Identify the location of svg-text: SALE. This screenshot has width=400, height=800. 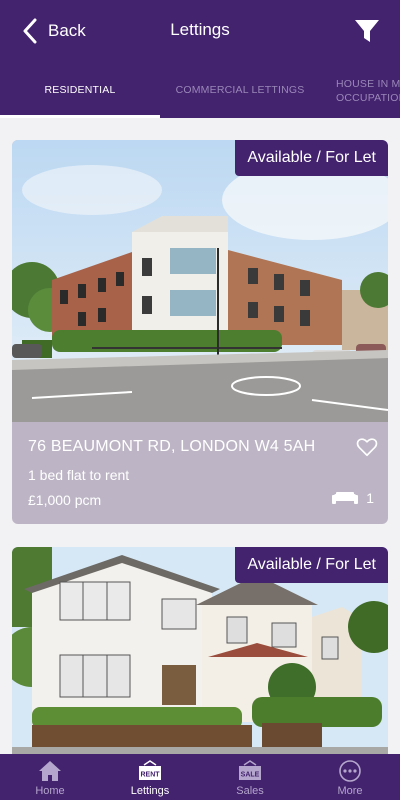
(250, 775).